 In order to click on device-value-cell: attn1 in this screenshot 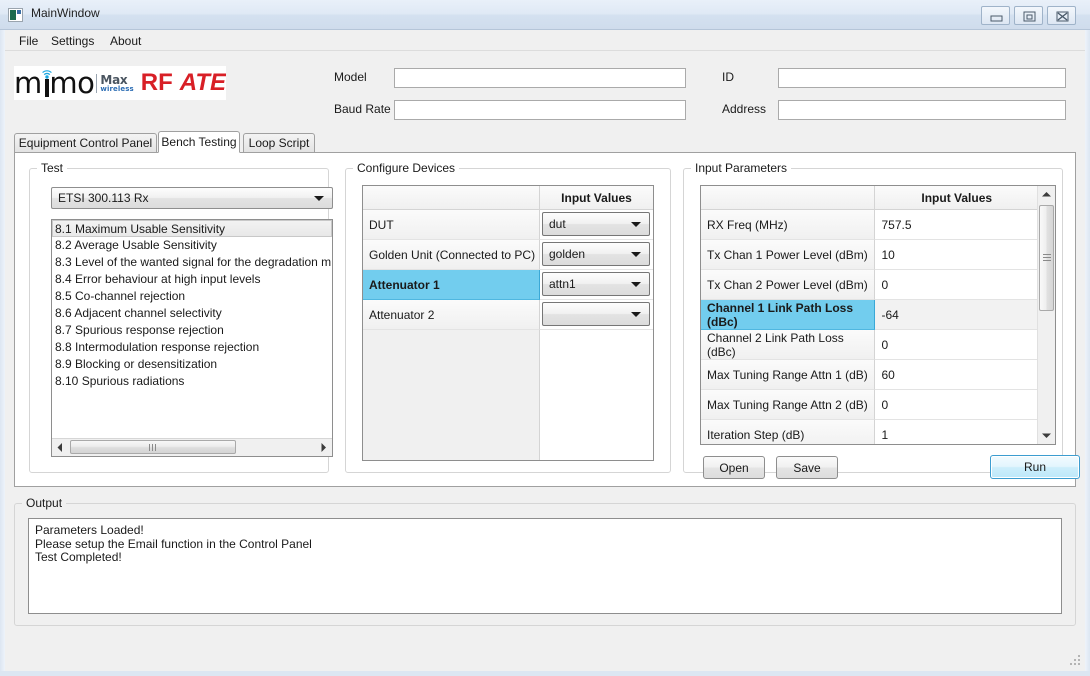, I will do `click(596, 285)`.